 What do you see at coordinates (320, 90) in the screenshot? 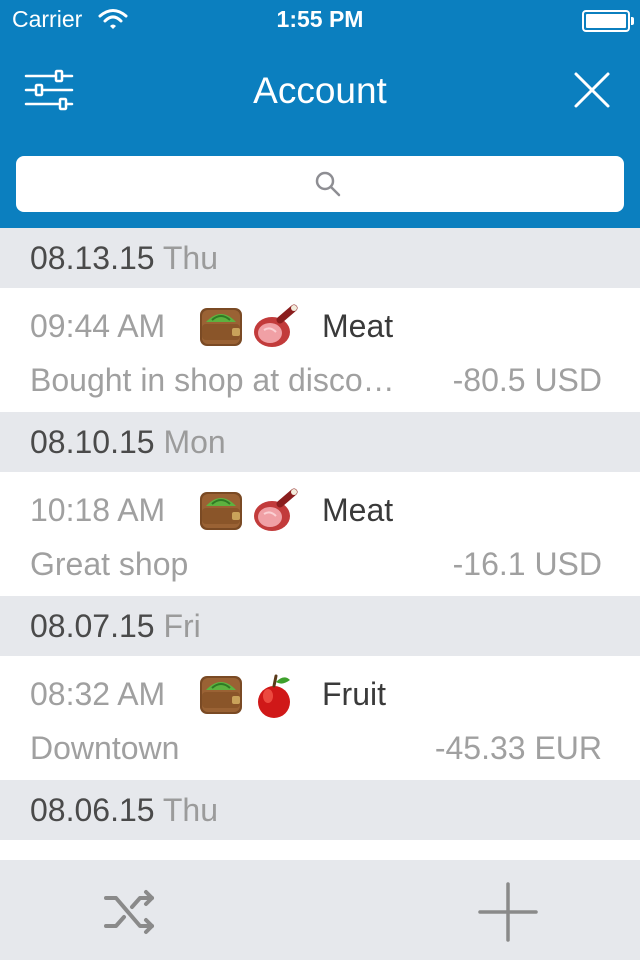
I see `page-title: Account` at bounding box center [320, 90].